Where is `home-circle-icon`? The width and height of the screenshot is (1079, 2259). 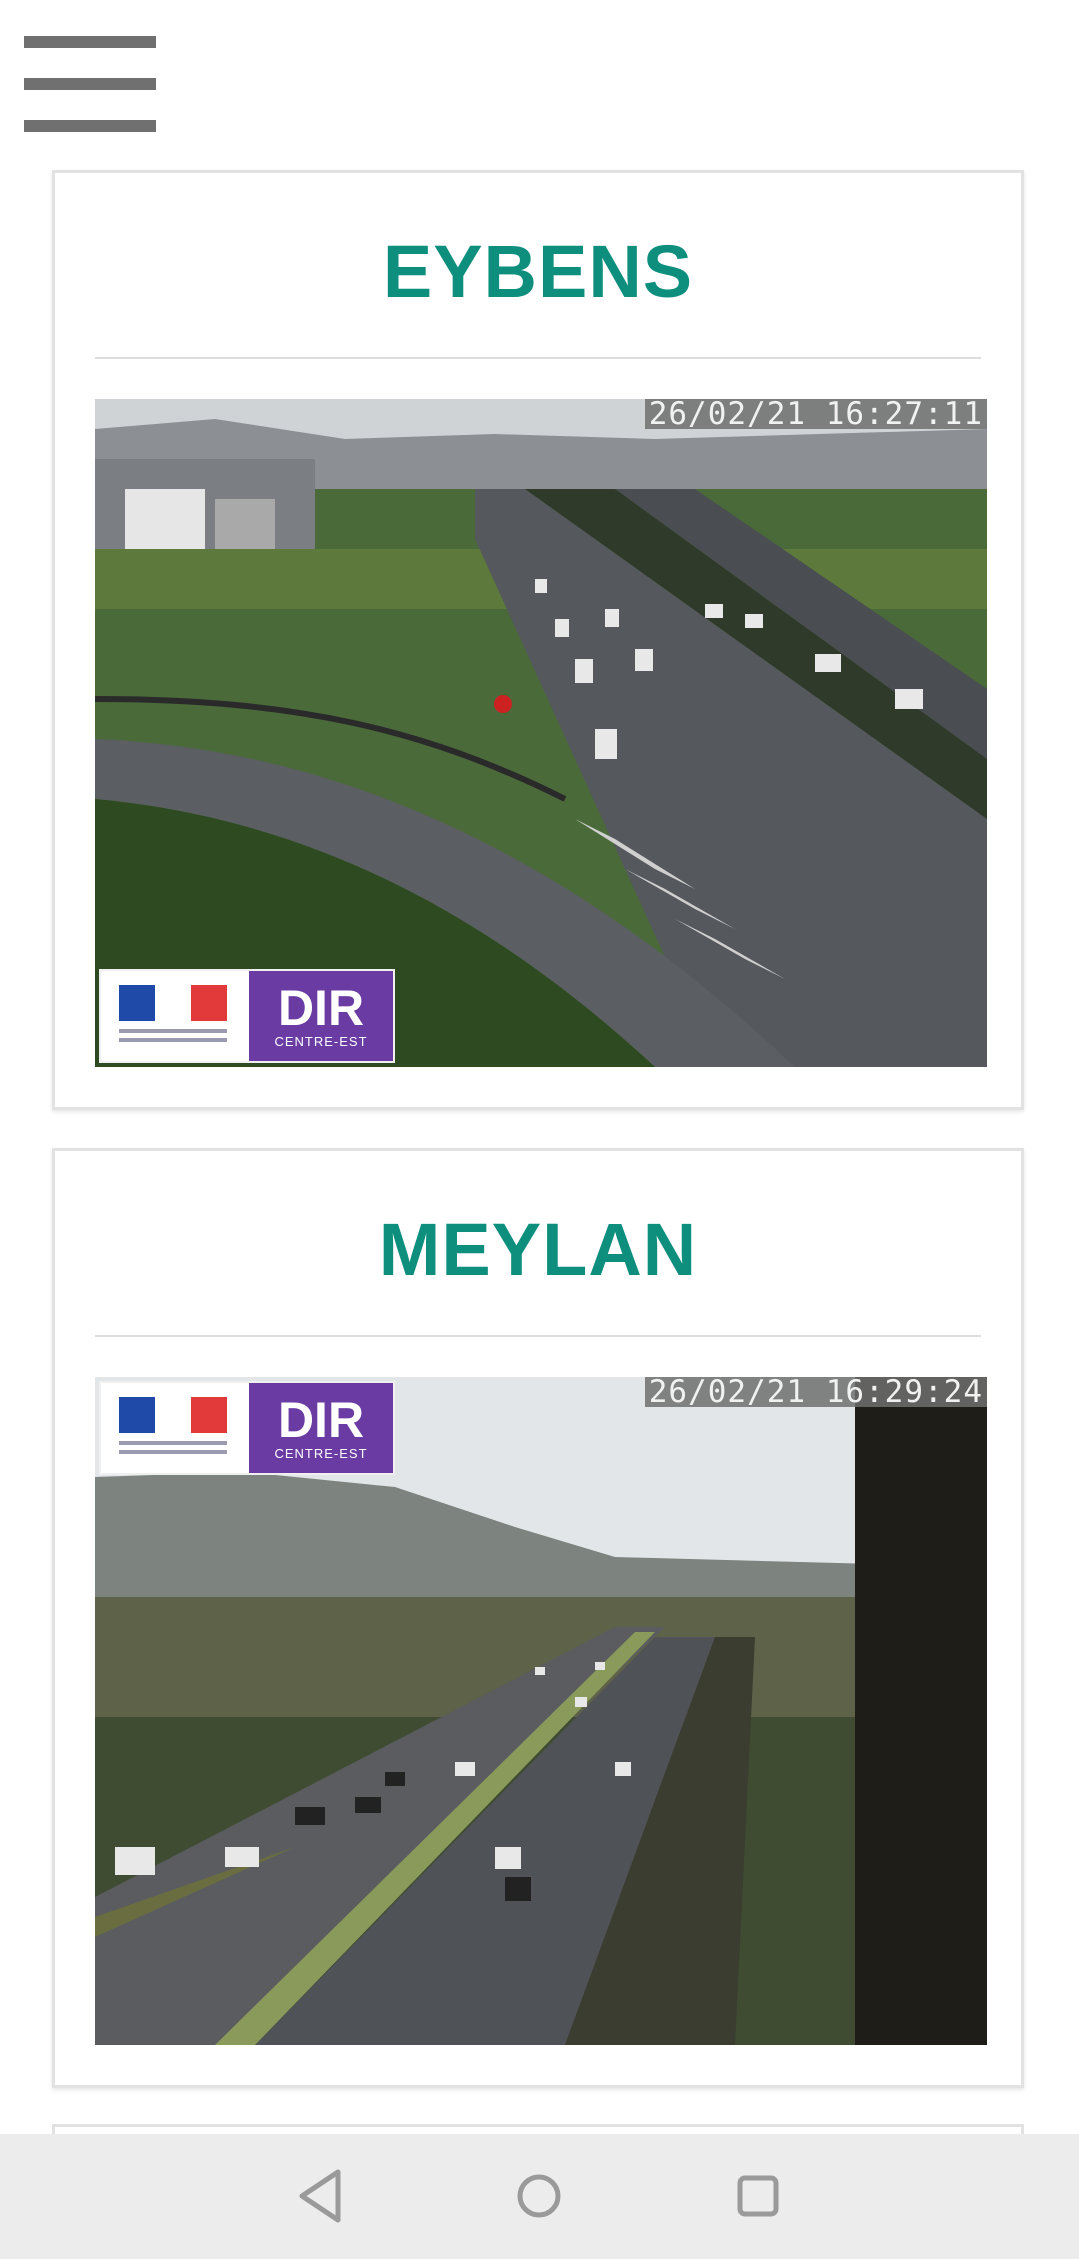 home-circle-icon is located at coordinates (539, 2196).